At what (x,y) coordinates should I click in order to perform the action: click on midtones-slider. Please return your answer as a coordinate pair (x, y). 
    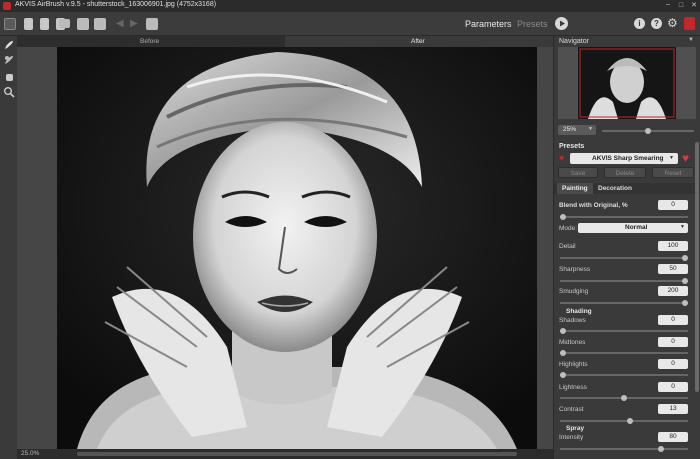
    Looking at the image, I should click on (624, 353).